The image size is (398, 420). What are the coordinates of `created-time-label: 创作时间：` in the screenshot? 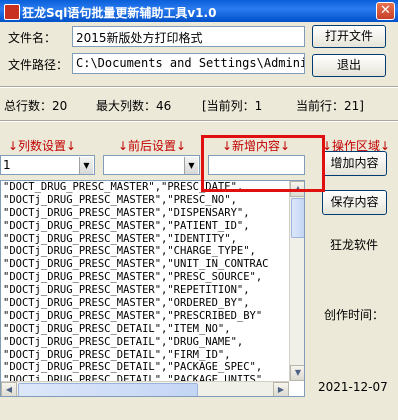 It's located at (354, 315).